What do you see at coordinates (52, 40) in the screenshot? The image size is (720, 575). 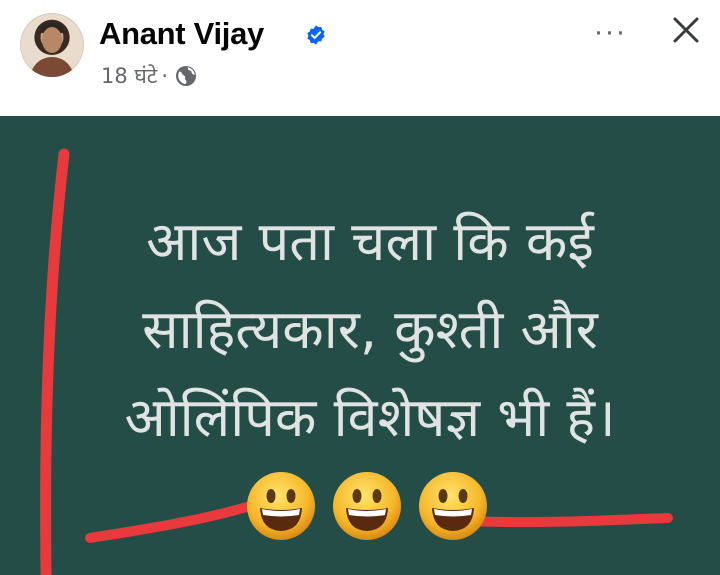 I see `avatar-face` at bounding box center [52, 40].